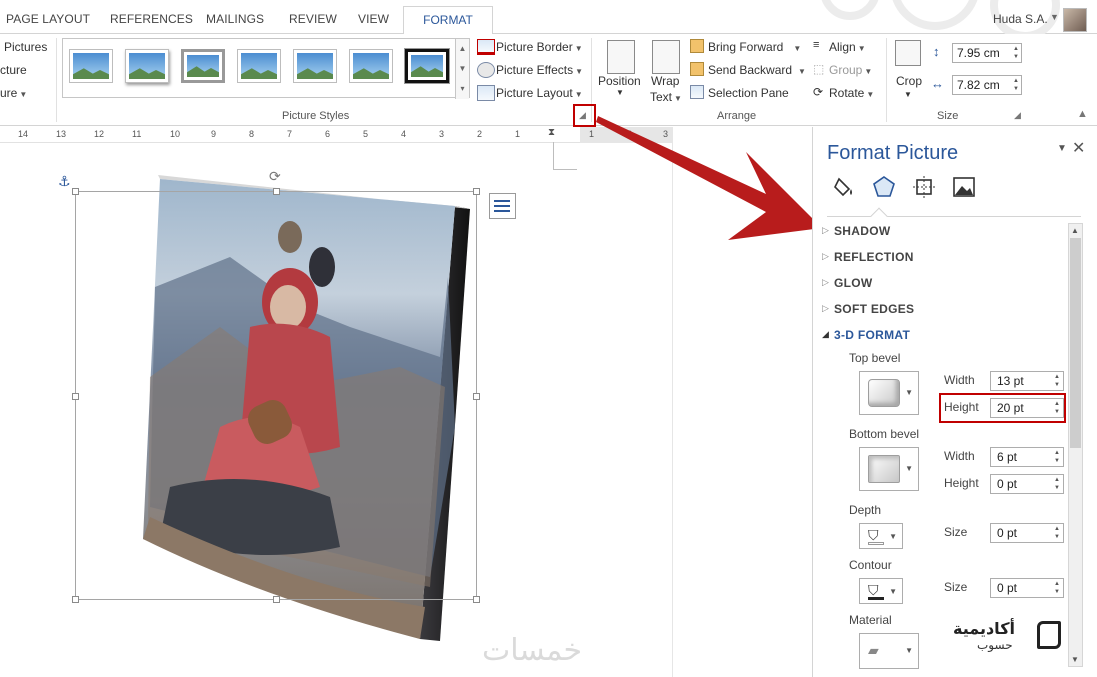  Describe the element at coordinates (850, 70) in the screenshot. I see `group-button: Group ▼` at that location.